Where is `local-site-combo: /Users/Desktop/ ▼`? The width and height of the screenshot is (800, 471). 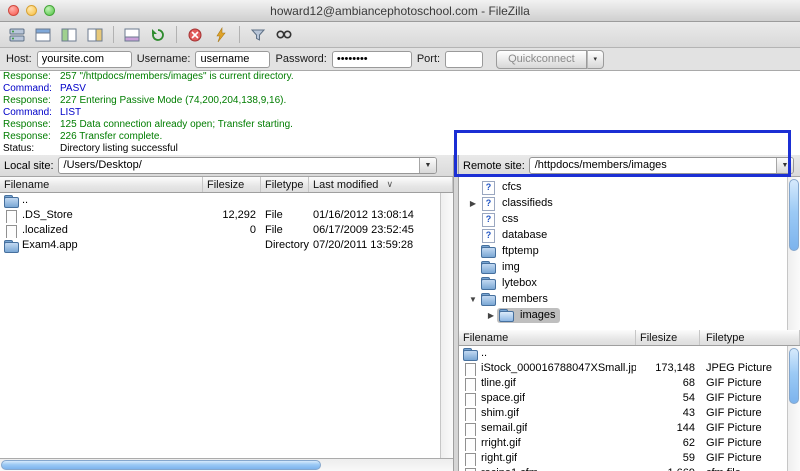 local-site-combo: /Users/Desktop/ ▼ is located at coordinates (247, 165).